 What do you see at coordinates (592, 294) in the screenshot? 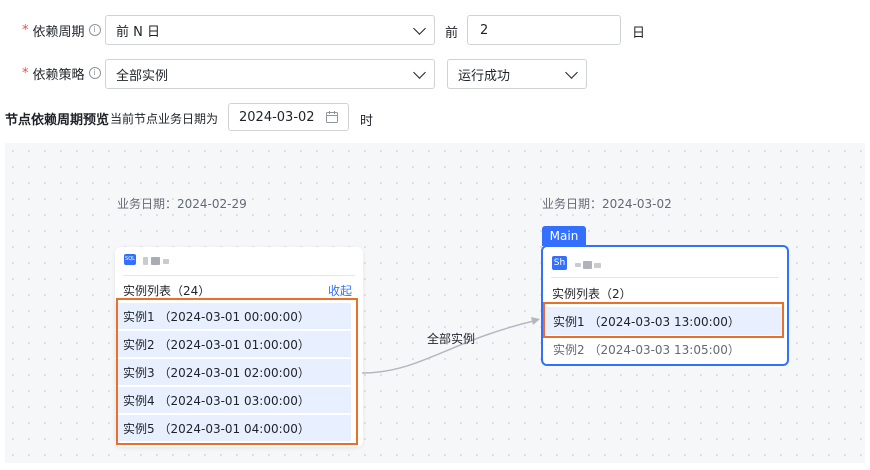
I see `instance-list-title: 实例列表（2）` at bounding box center [592, 294].